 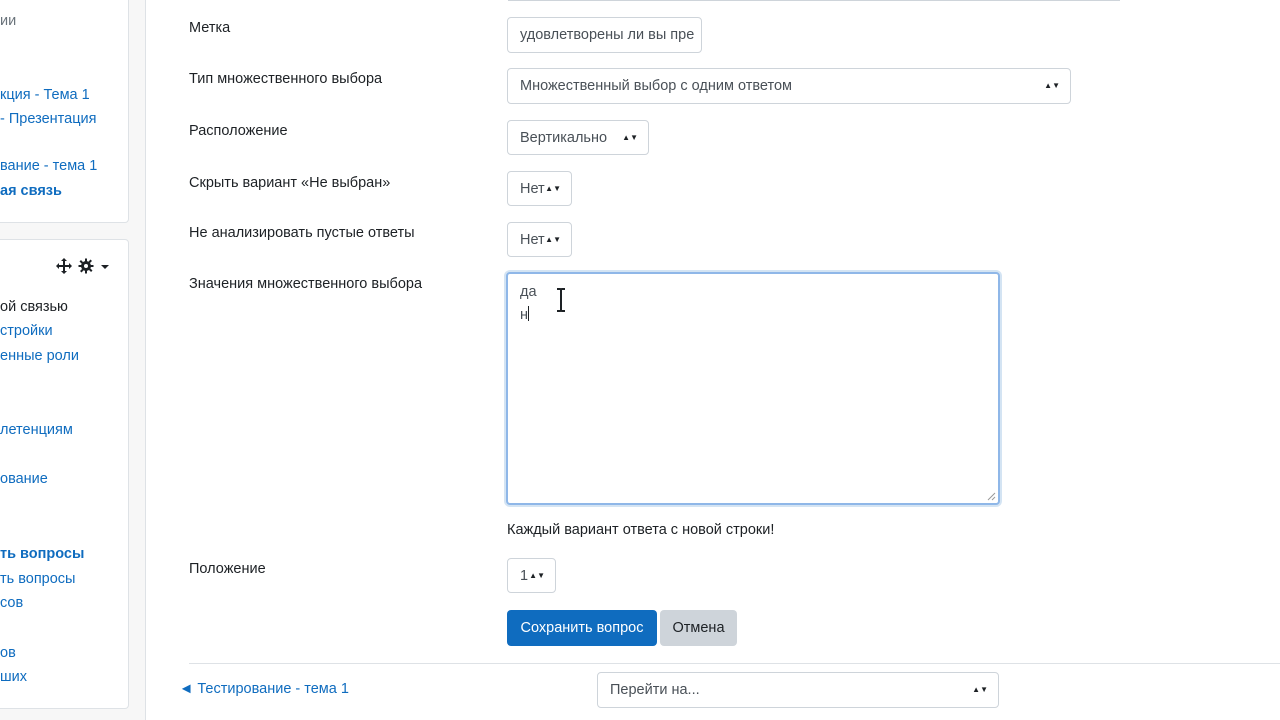 What do you see at coordinates (528, 292) in the screenshot?
I see `textarea-line: да` at bounding box center [528, 292].